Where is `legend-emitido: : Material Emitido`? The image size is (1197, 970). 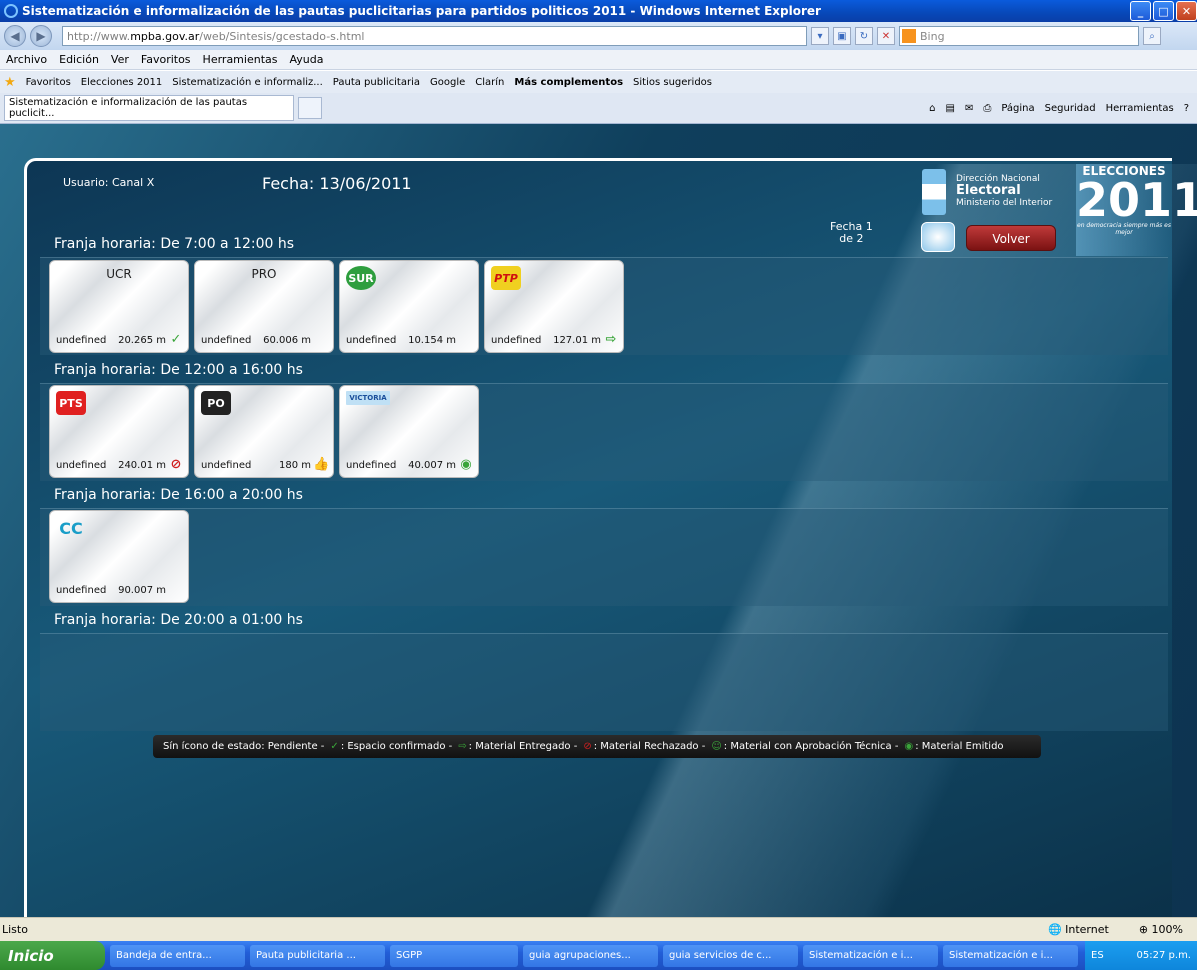
legend-emitido: : Material Emitido is located at coordinates (959, 746).